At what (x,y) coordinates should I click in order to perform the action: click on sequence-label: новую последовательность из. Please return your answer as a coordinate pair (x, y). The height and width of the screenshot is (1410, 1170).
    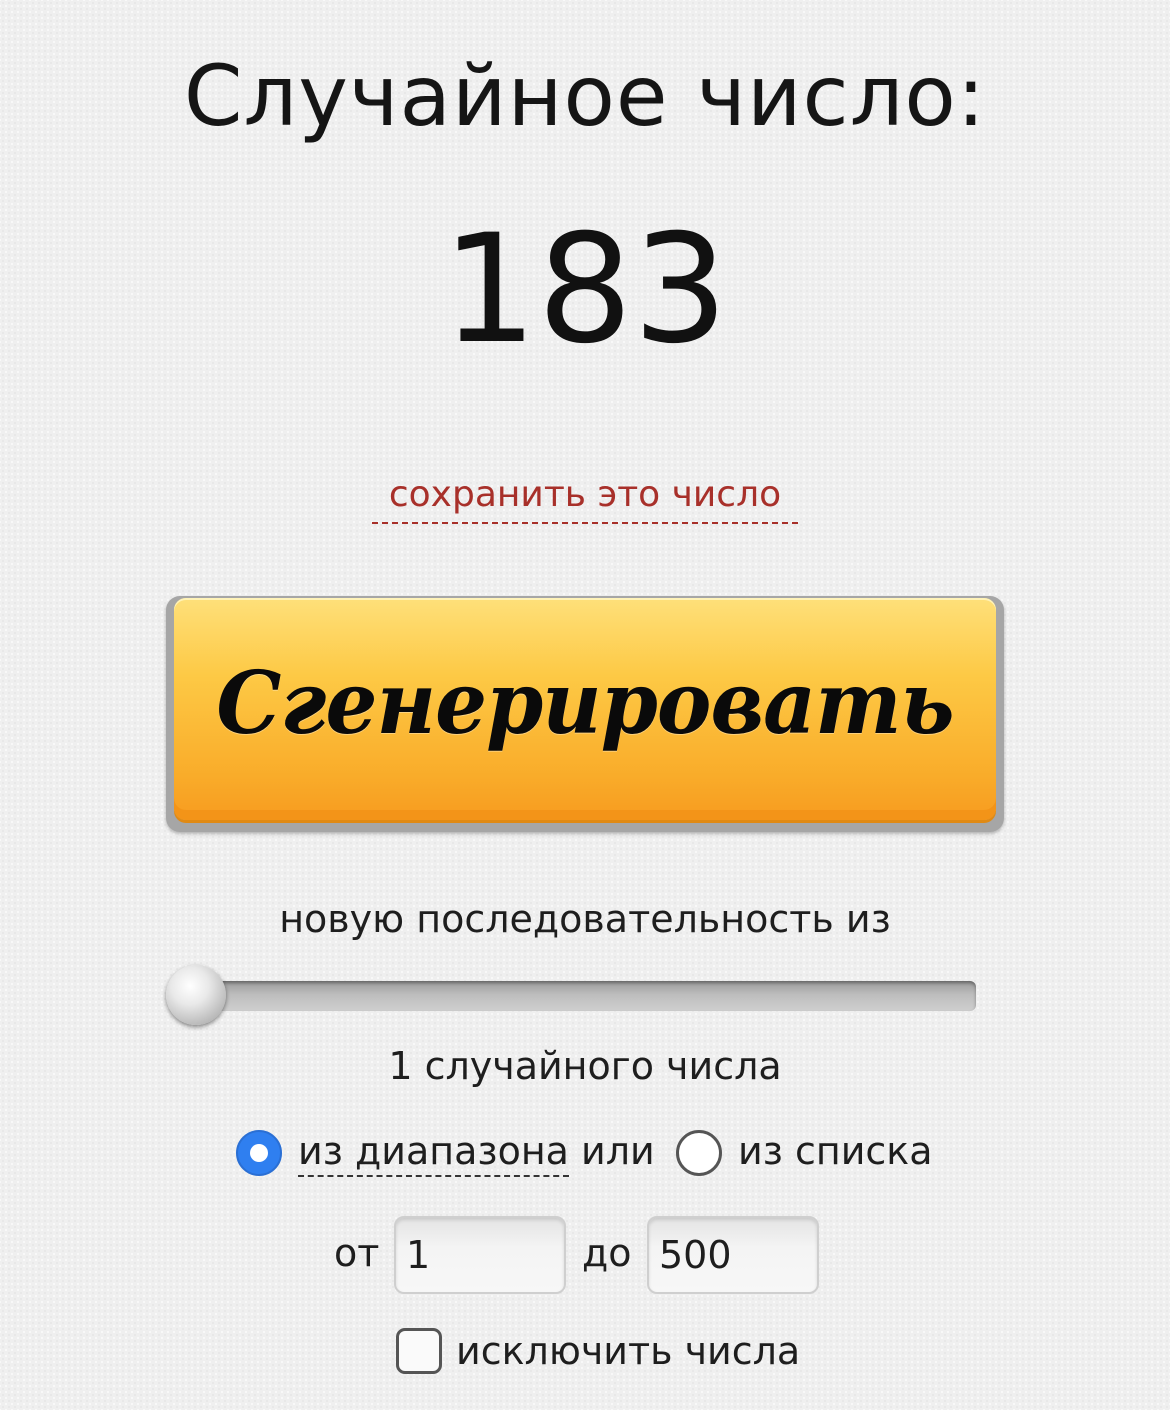
    Looking at the image, I should click on (585, 919).